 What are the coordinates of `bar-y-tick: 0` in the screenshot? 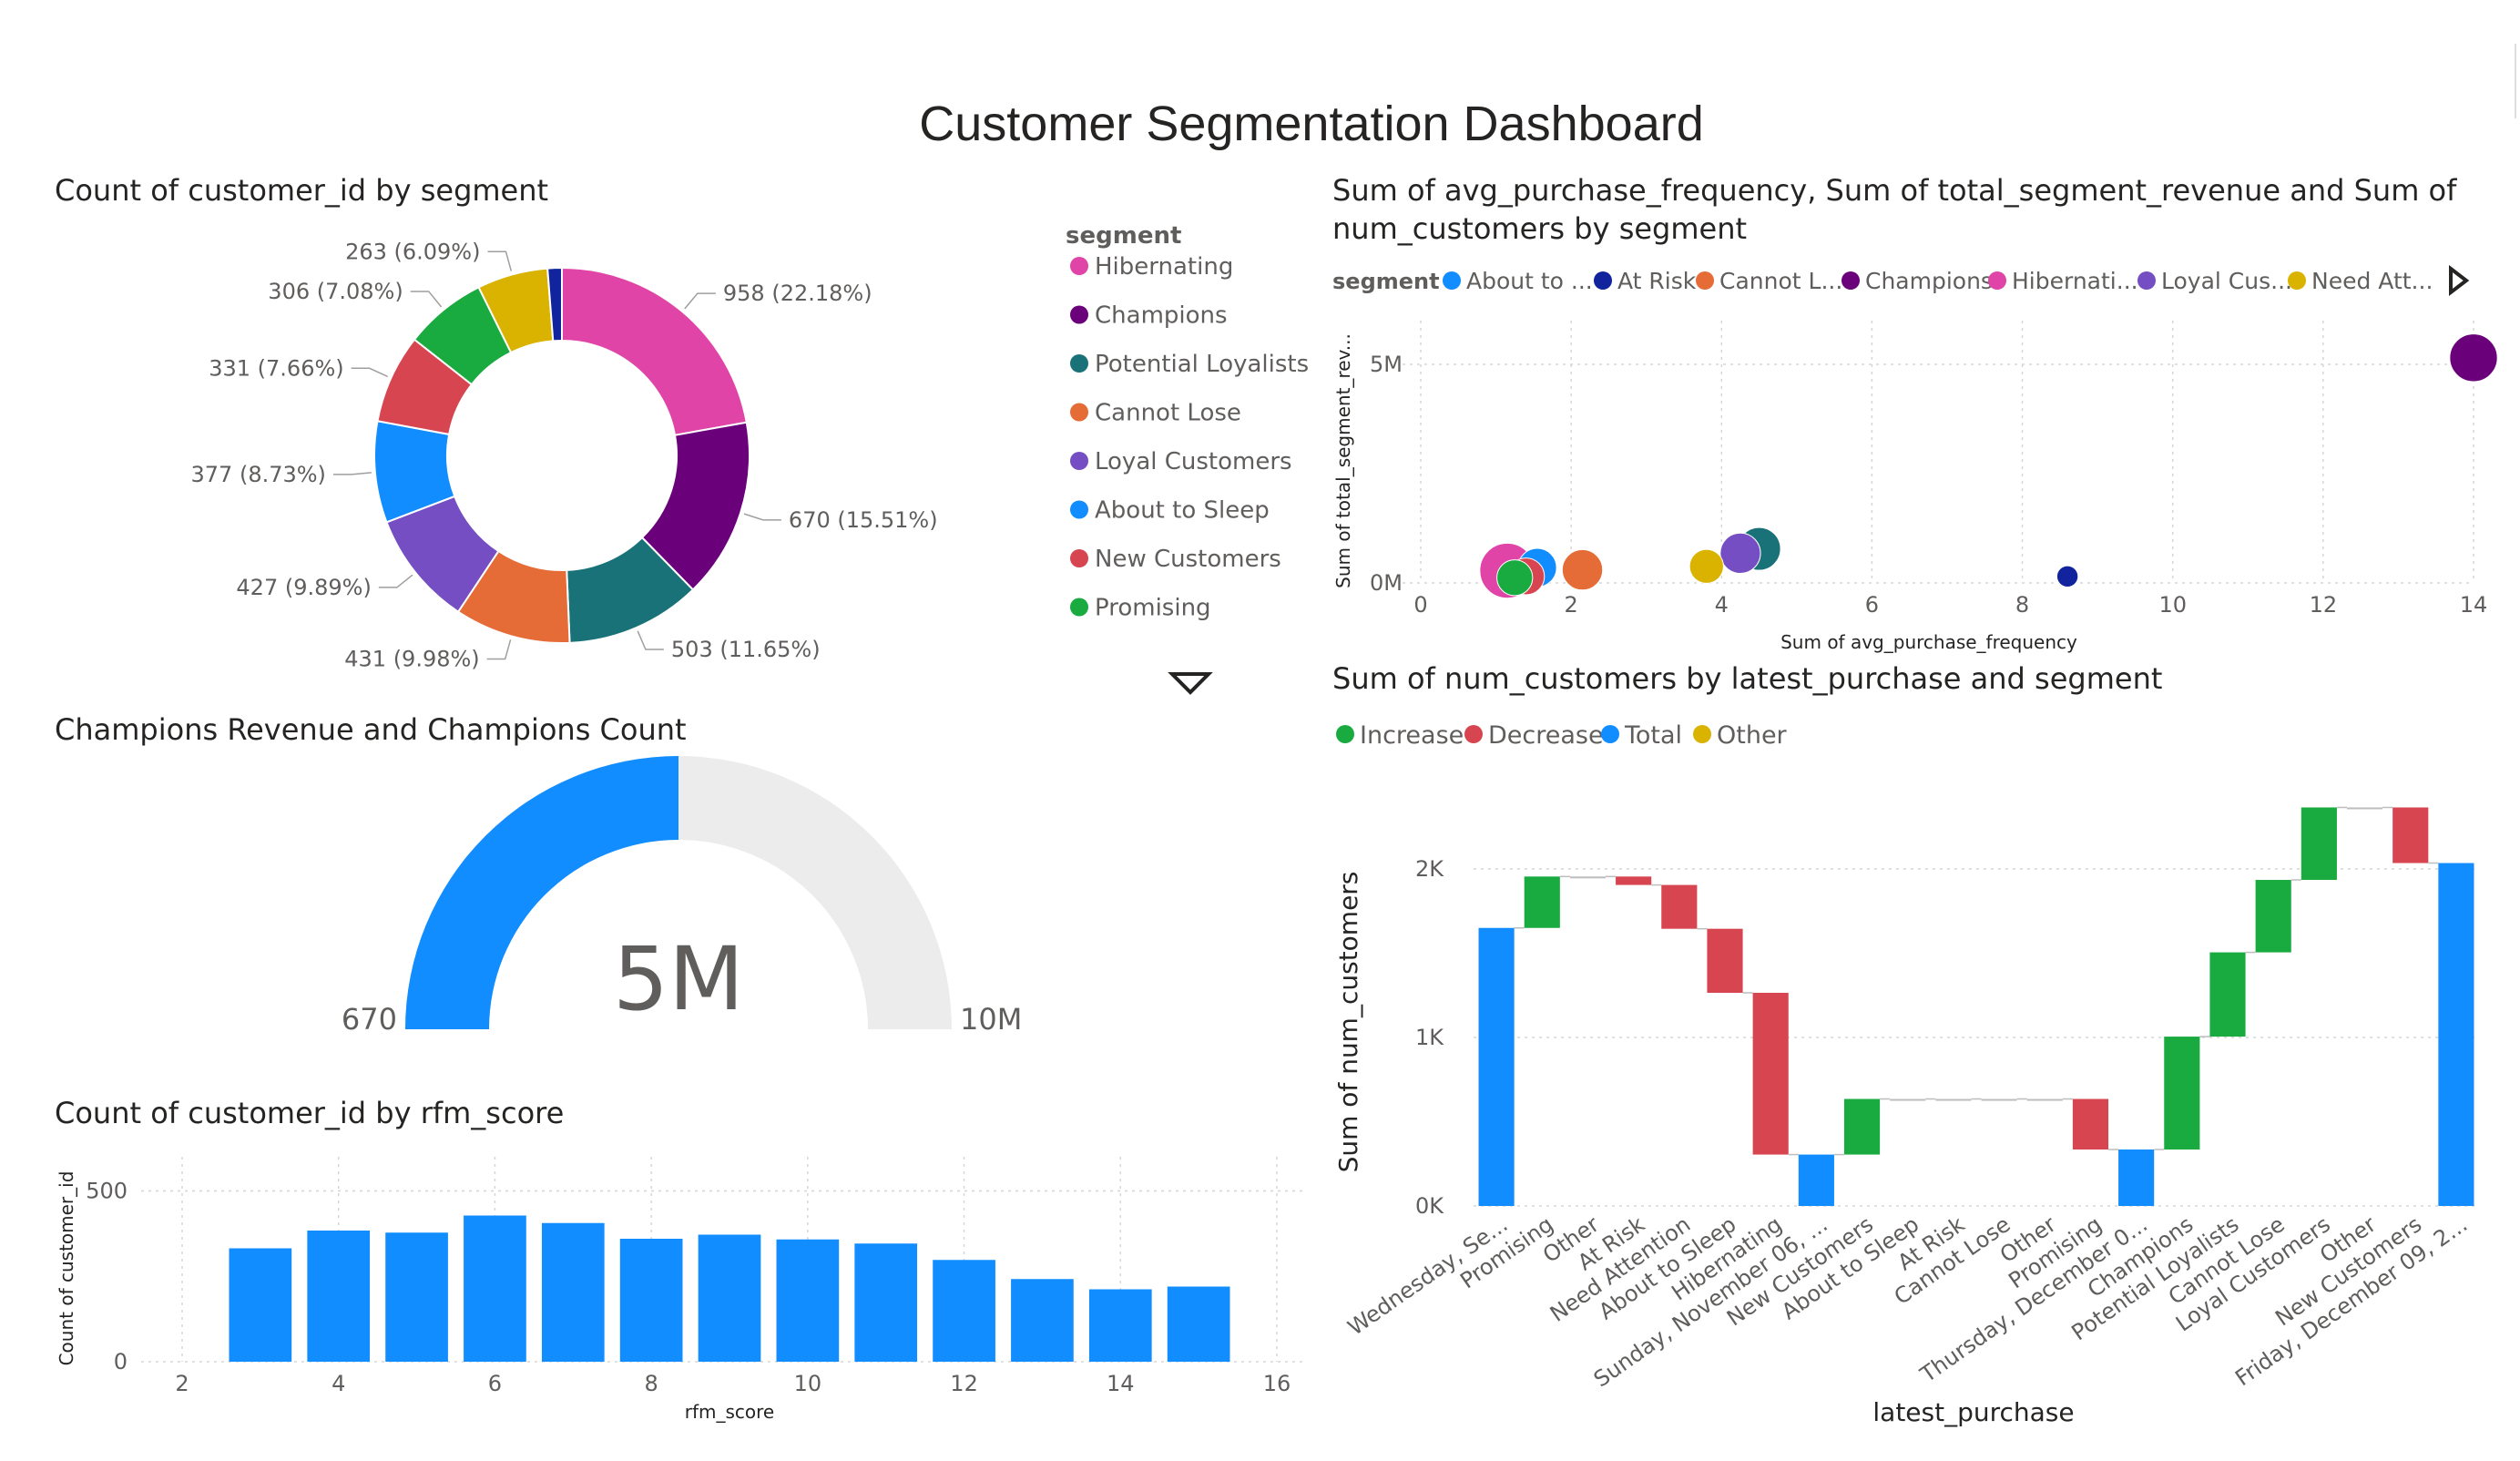 It's located at (121, 1361).